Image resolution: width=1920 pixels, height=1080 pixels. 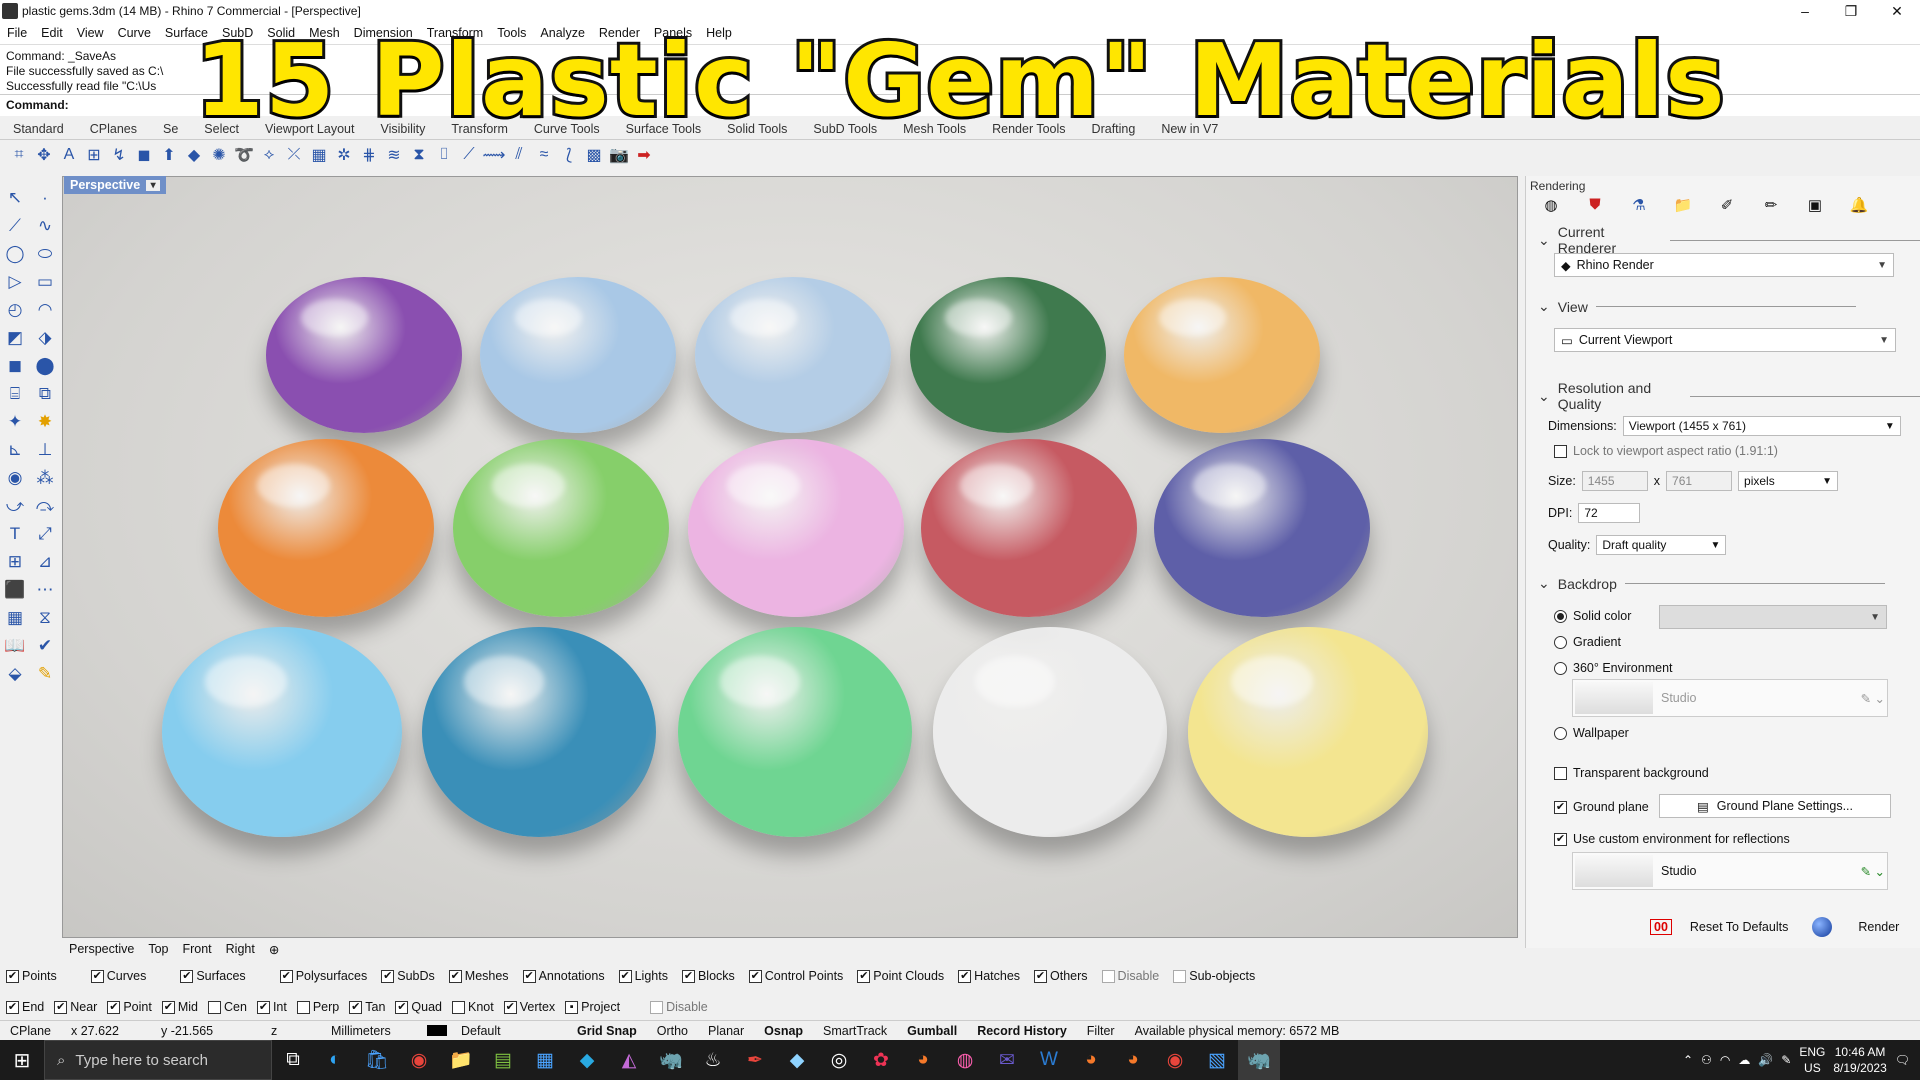 What do you see at coordinates (269, 155) in the screenshot?
I see `rebuild-icon: ⟡` at bounding box center [269, 155].